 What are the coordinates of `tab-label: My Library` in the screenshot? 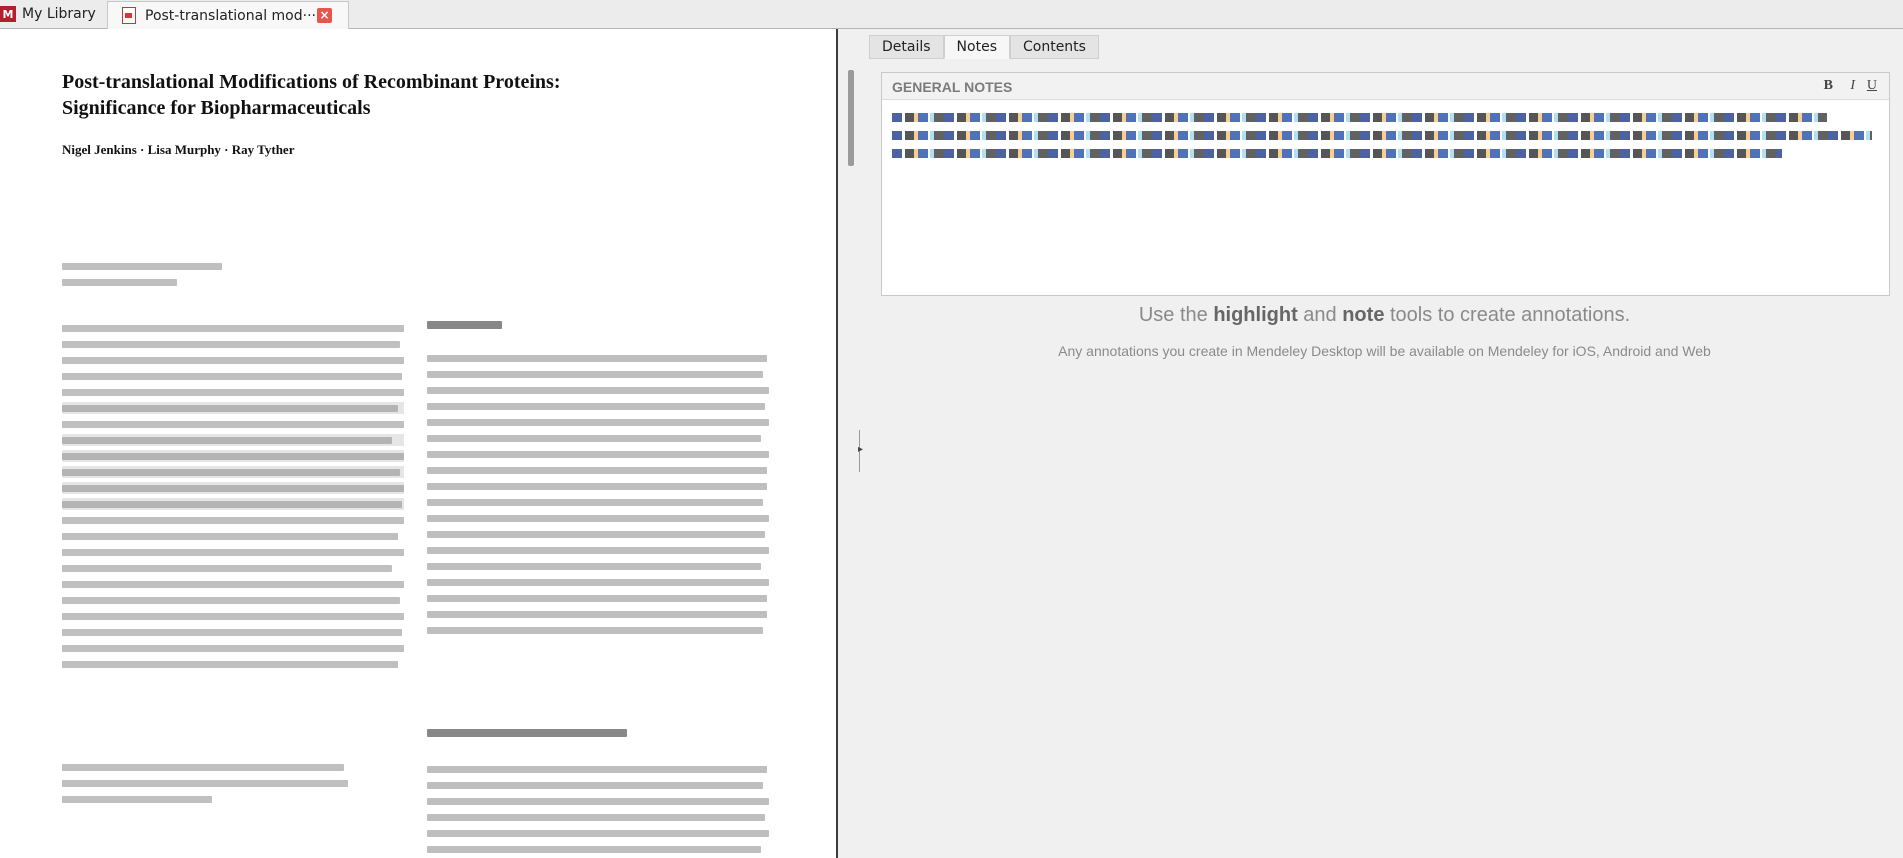 It's located at (59, 14).